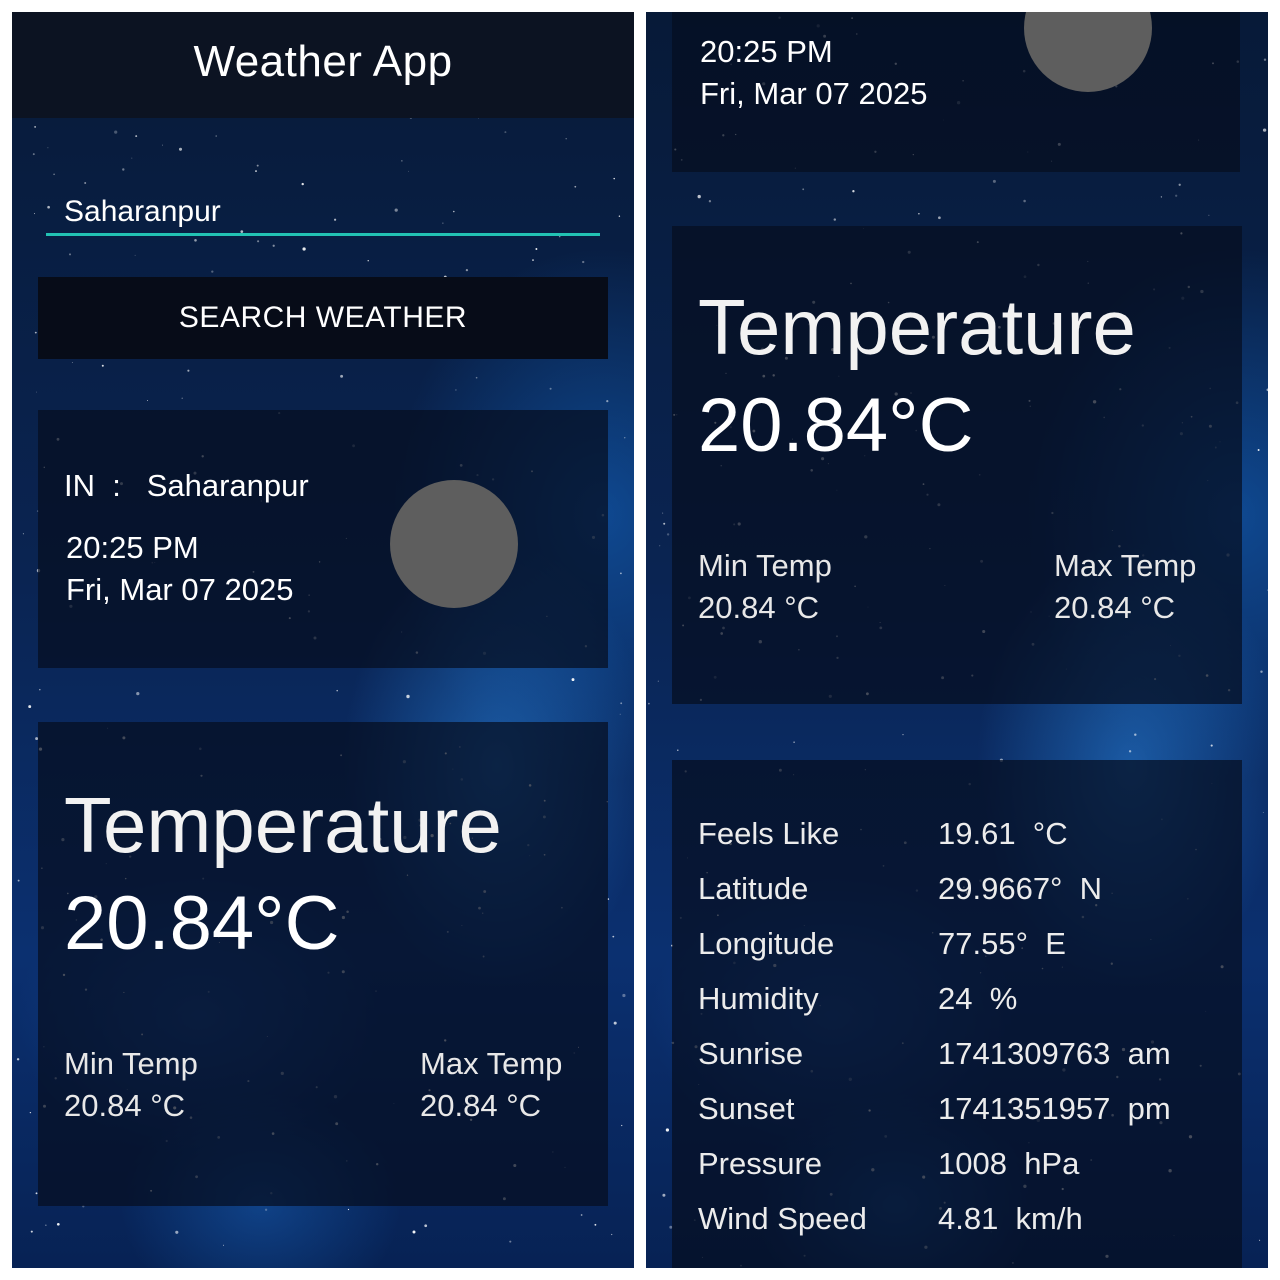  What do you see at coordinates (79, 485) in the screenshot?
I see `country-code: IN` at bounding box center [79, 485].